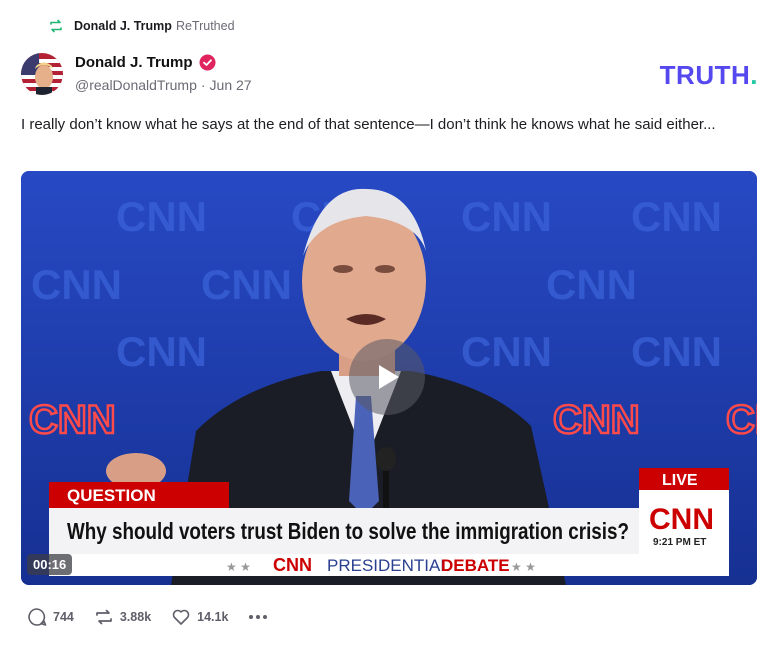 This screenshot has height=647, width=778. I want to click on reply-button: 744, so click(50, 617).